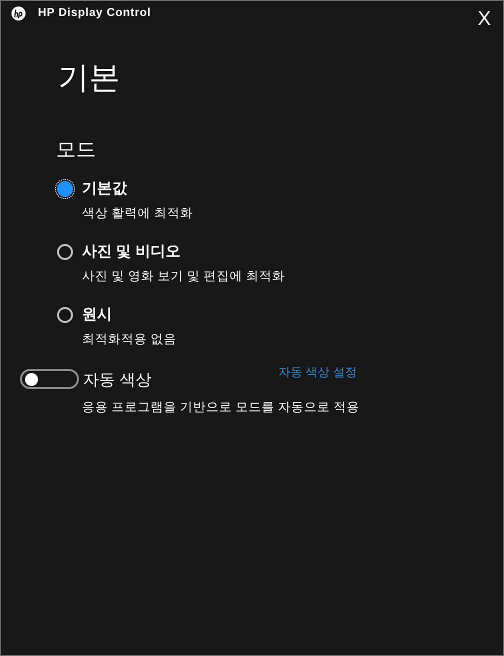  I want to click on option-label: 기본값, so click(104, 189).